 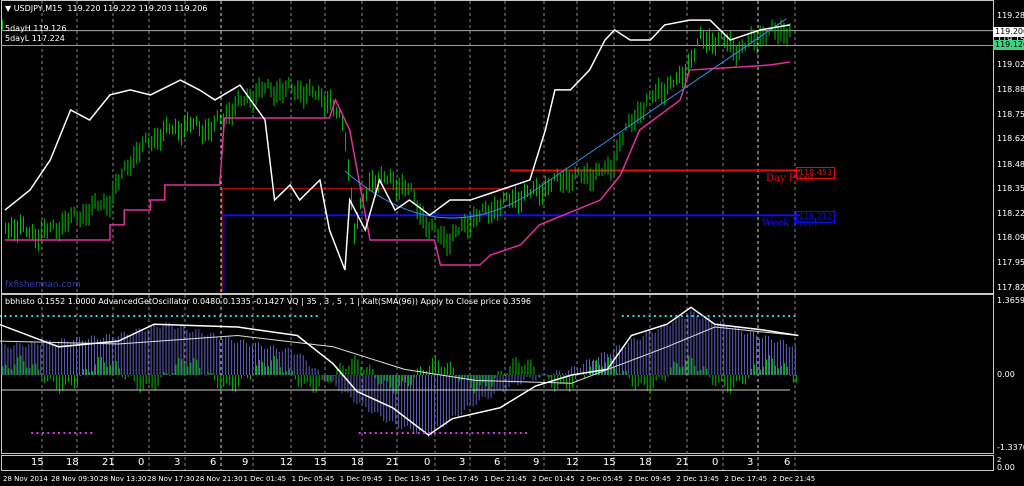 I want to click on time-label: 1 Dec 17:45, so click(x=457, y=479).